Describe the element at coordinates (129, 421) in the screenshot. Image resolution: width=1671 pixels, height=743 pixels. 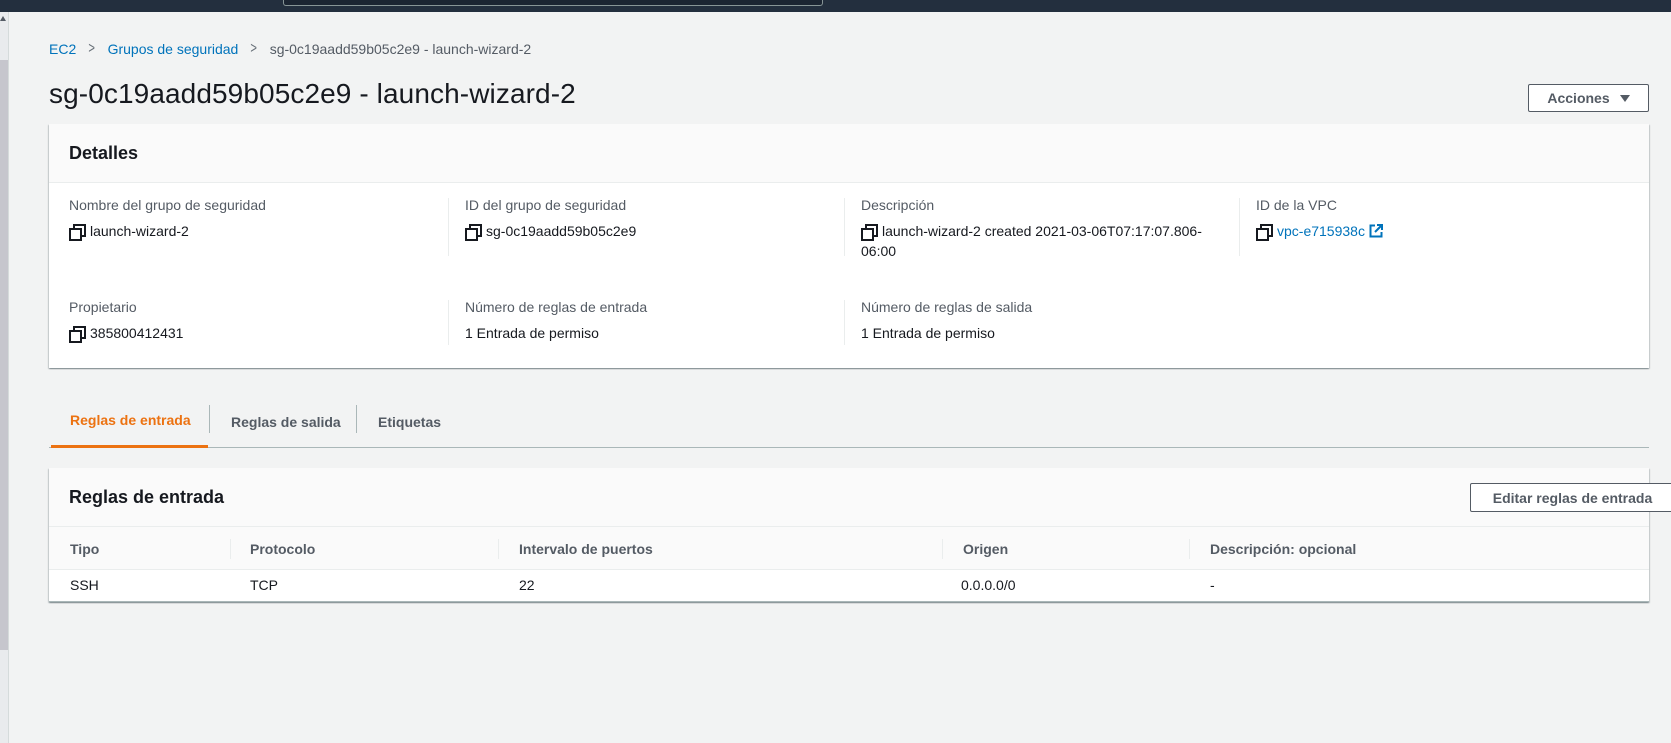
I see `tab-inbound-rules: Reglas de entrada` at that location.